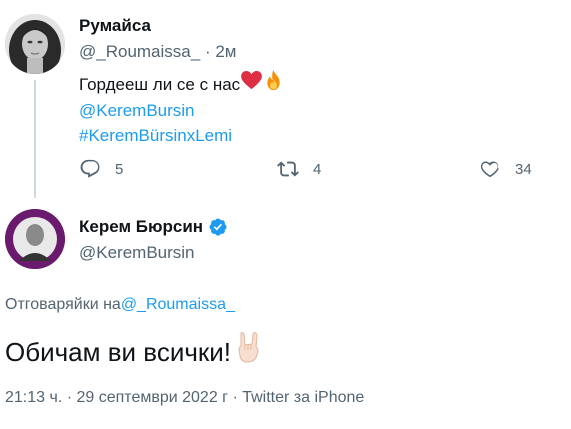 The width and height of the screenshot is (571, 429). What do you see at coordinates (139, 51) in the screenshot?
I see `author-handle: @_Roumaissa_` at bounding box center [139, 51].